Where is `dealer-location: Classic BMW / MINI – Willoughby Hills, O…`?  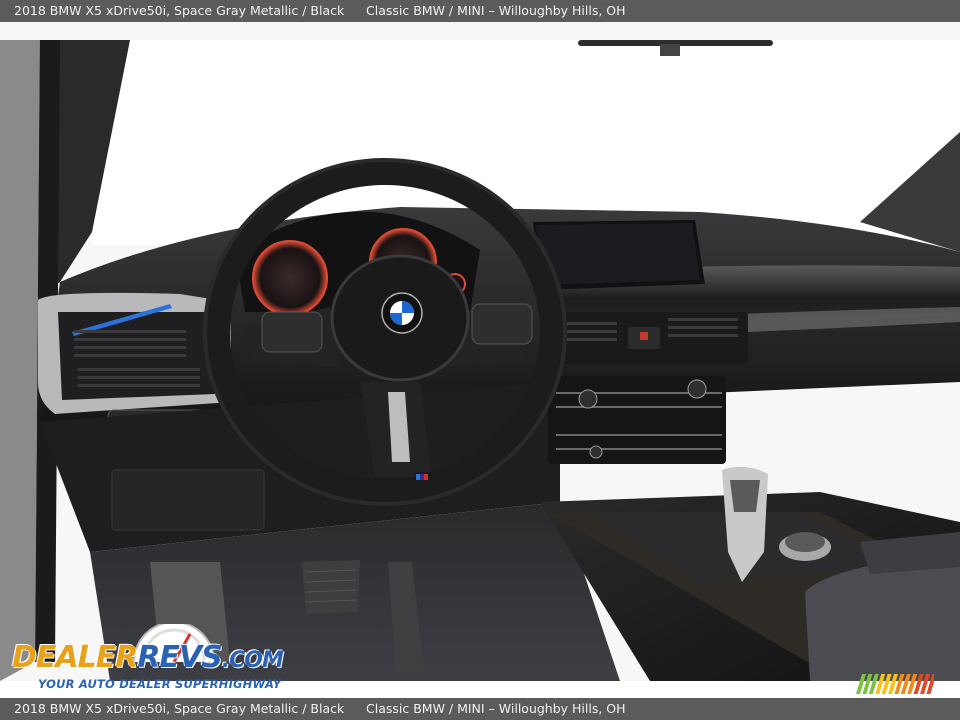 dealer-location: Classic BMW / MINI – Willoughby Hills, O… is located at coordinates (496, 10).